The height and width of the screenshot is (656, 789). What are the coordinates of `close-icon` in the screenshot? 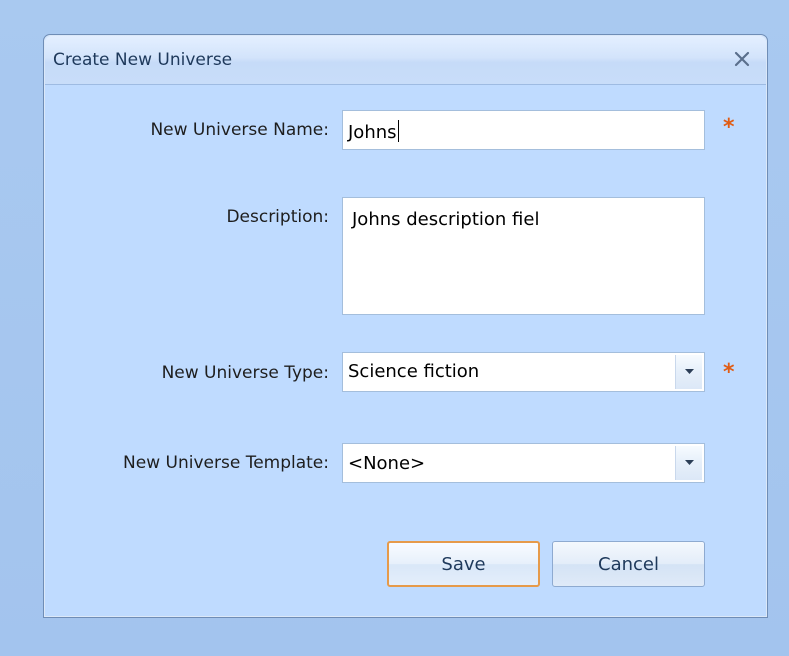 It's located at (742, 59).